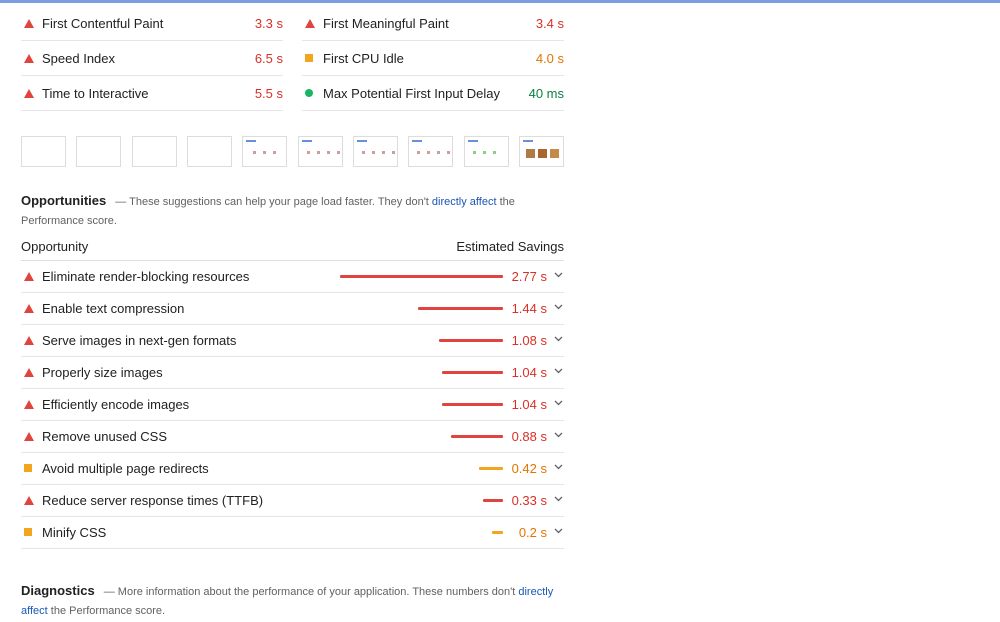 The image size is (1000, 622). I want to click on opportunity-row: Avoid multiple page redirects 0.42 s, so click(292, 469).